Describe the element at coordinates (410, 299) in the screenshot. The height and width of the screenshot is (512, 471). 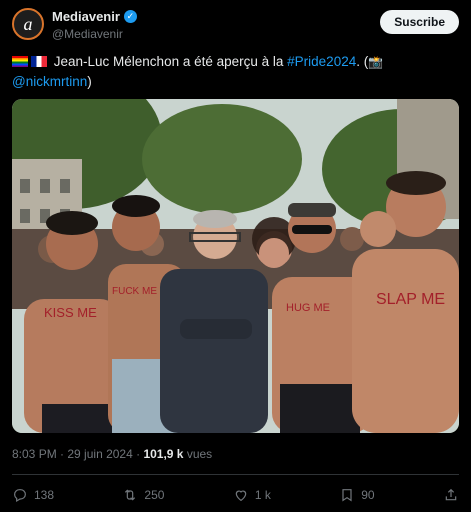
I see `body-writing-slap: SLAP ME` at that location.